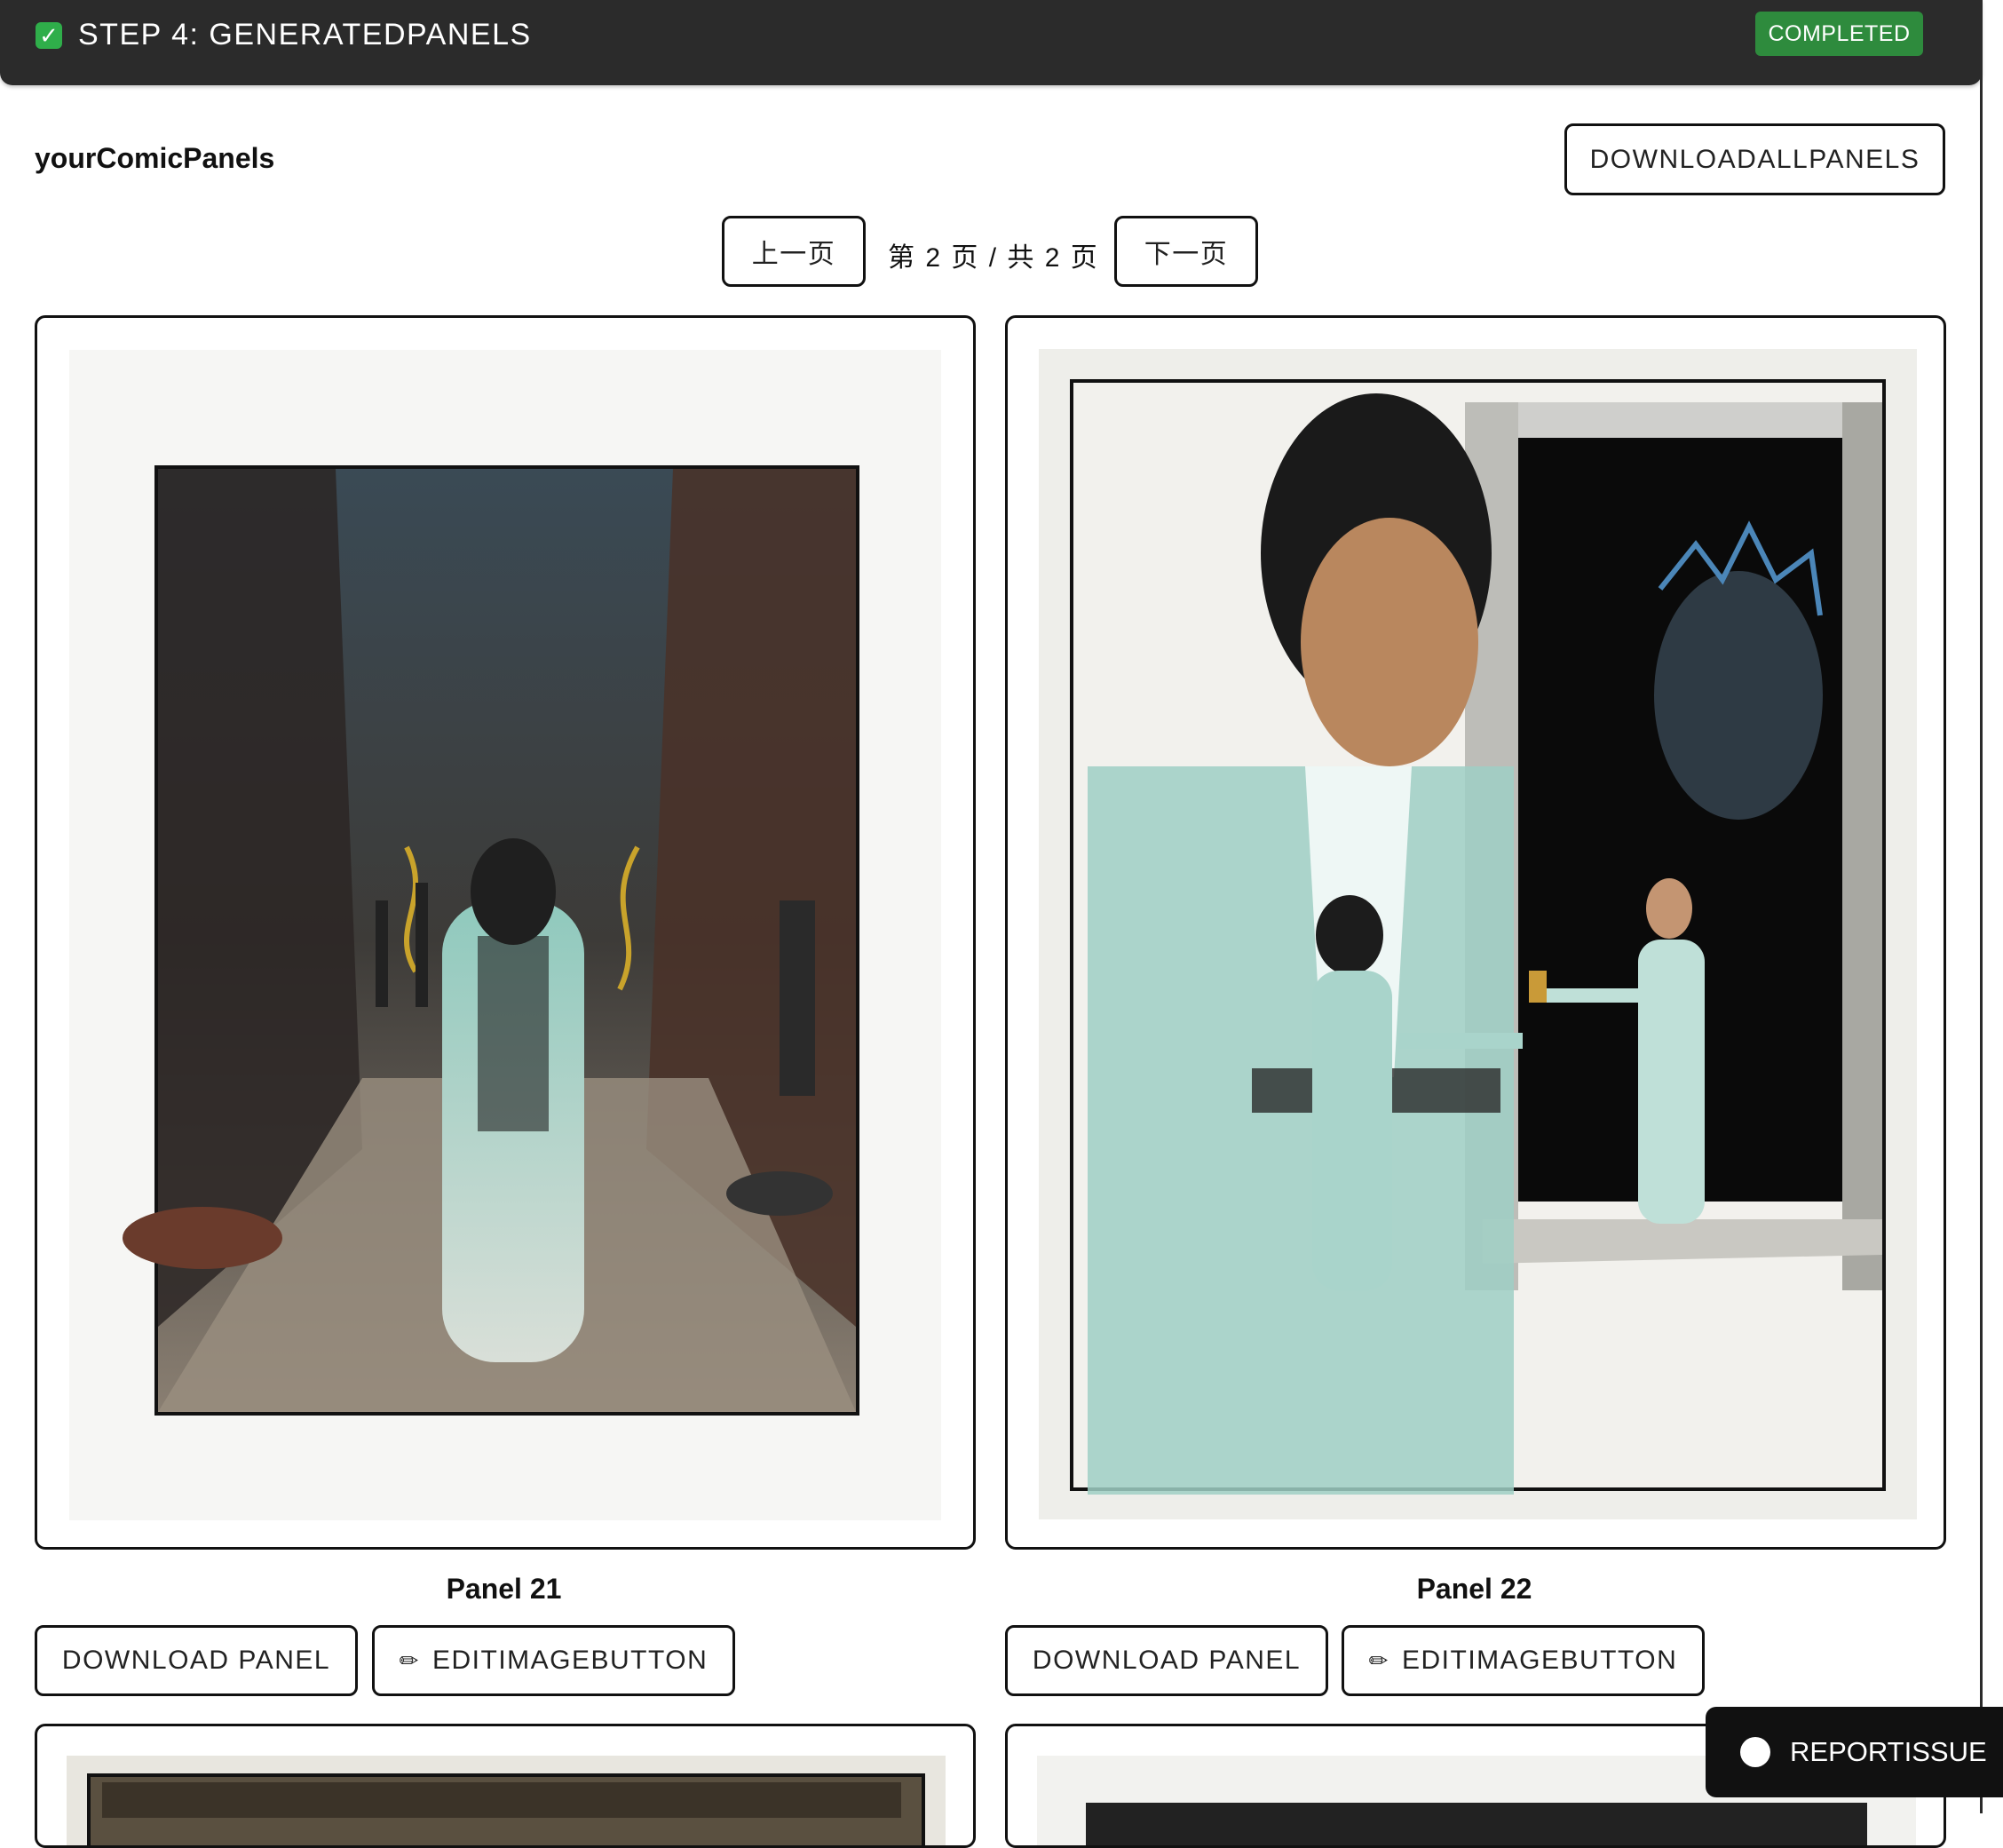  What do you see at coordinates (504, 1589) in the screenshot?
I see `panel-label: Panel 21` at bounding box center [504, 1589].